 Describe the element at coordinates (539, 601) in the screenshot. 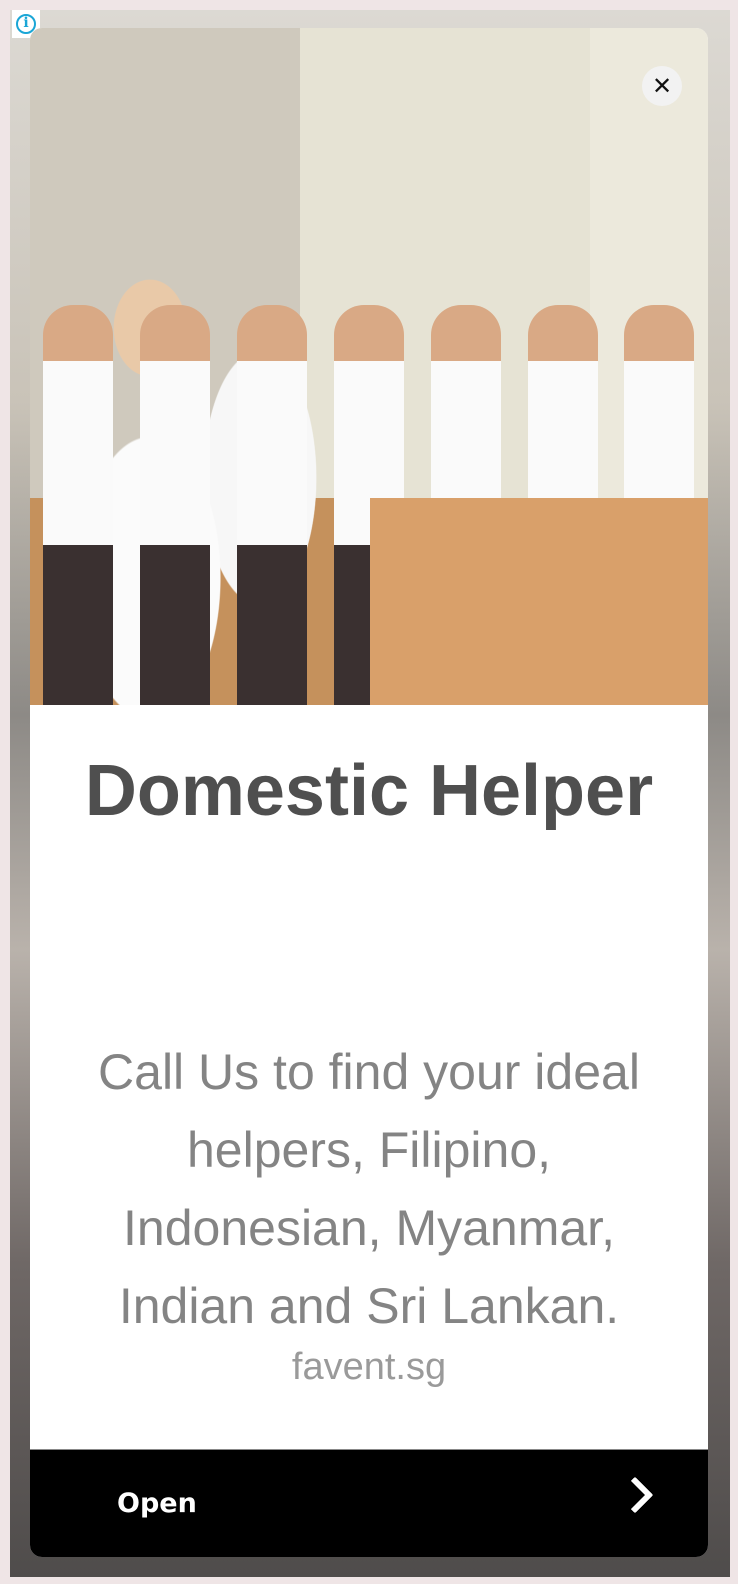

I see `training-table` at that location.